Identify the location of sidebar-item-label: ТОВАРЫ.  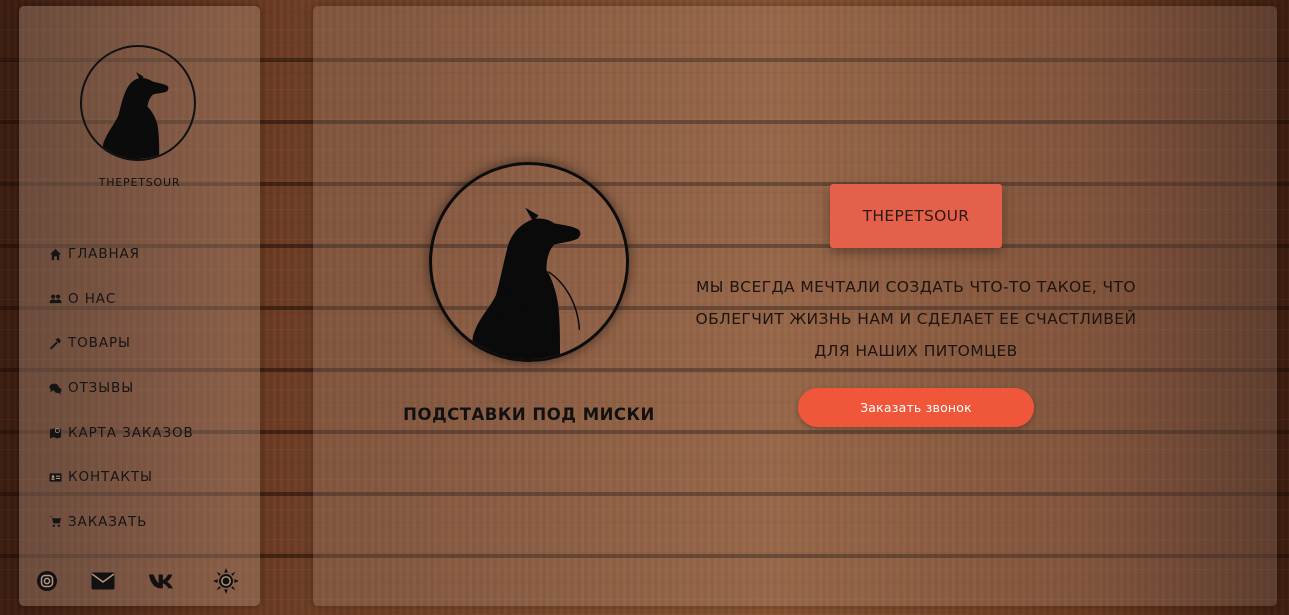
(99, 343).